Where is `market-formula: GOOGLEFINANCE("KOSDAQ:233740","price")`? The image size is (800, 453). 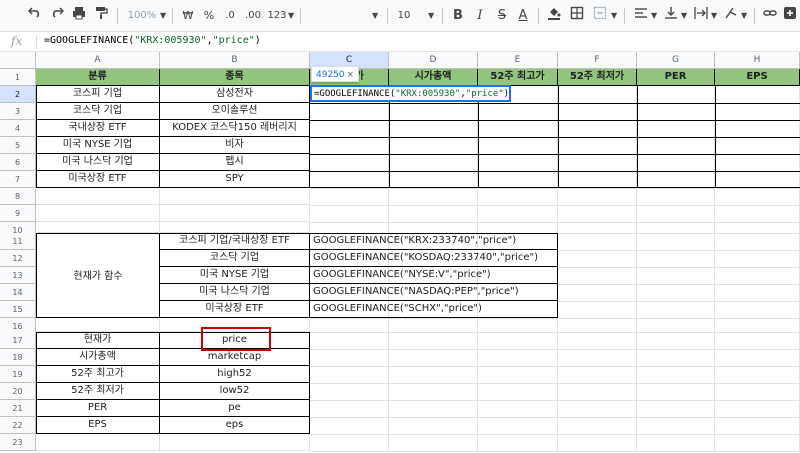 market-formula: GOOGLEFINANCE("KOSDAQ:233740","price") is located at coordinates (434, 258).